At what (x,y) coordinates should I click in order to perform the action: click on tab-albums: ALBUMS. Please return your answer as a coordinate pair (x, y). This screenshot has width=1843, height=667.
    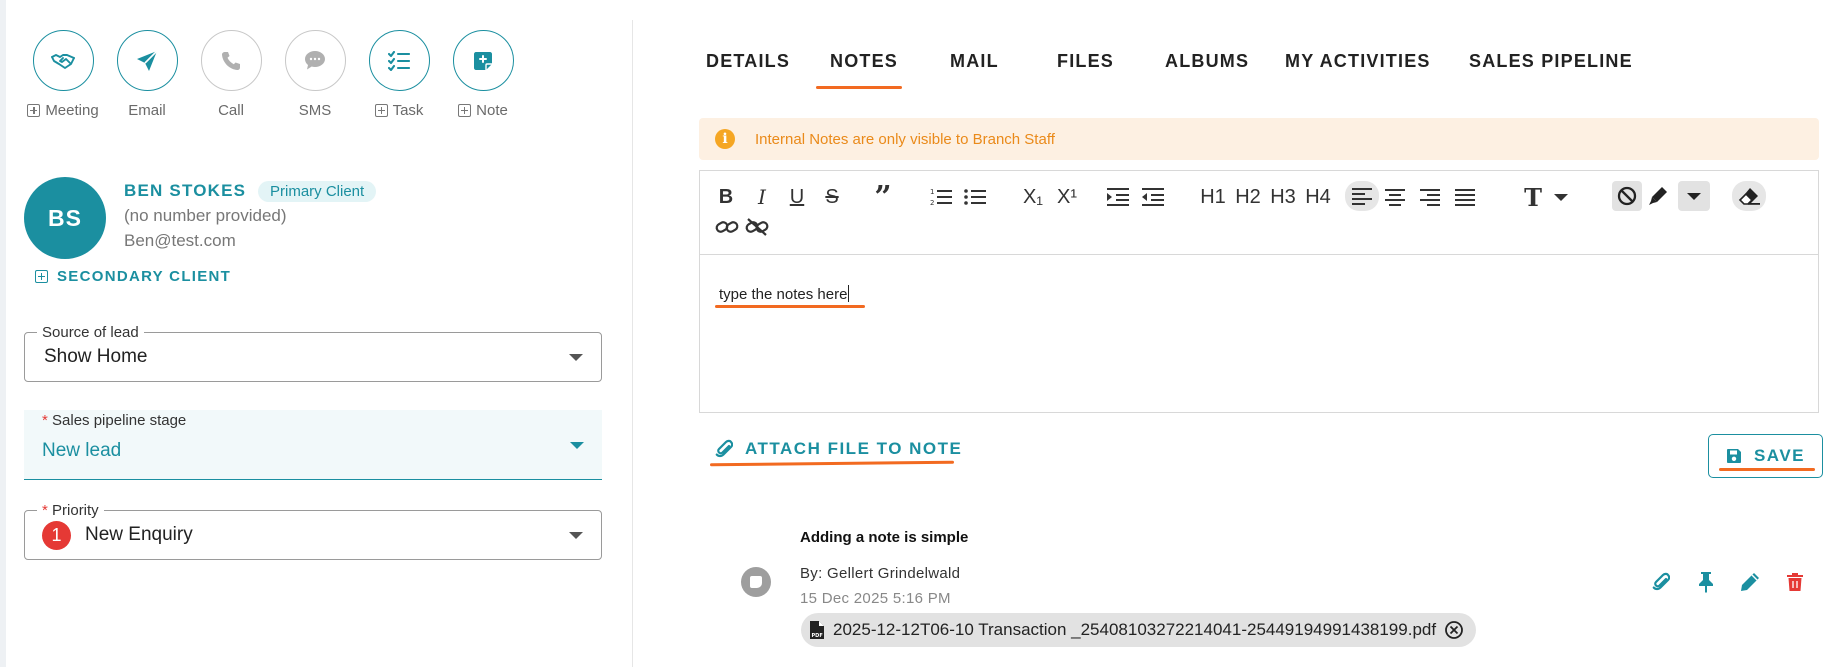
    Looking at the image, I should click on (1207, 61).